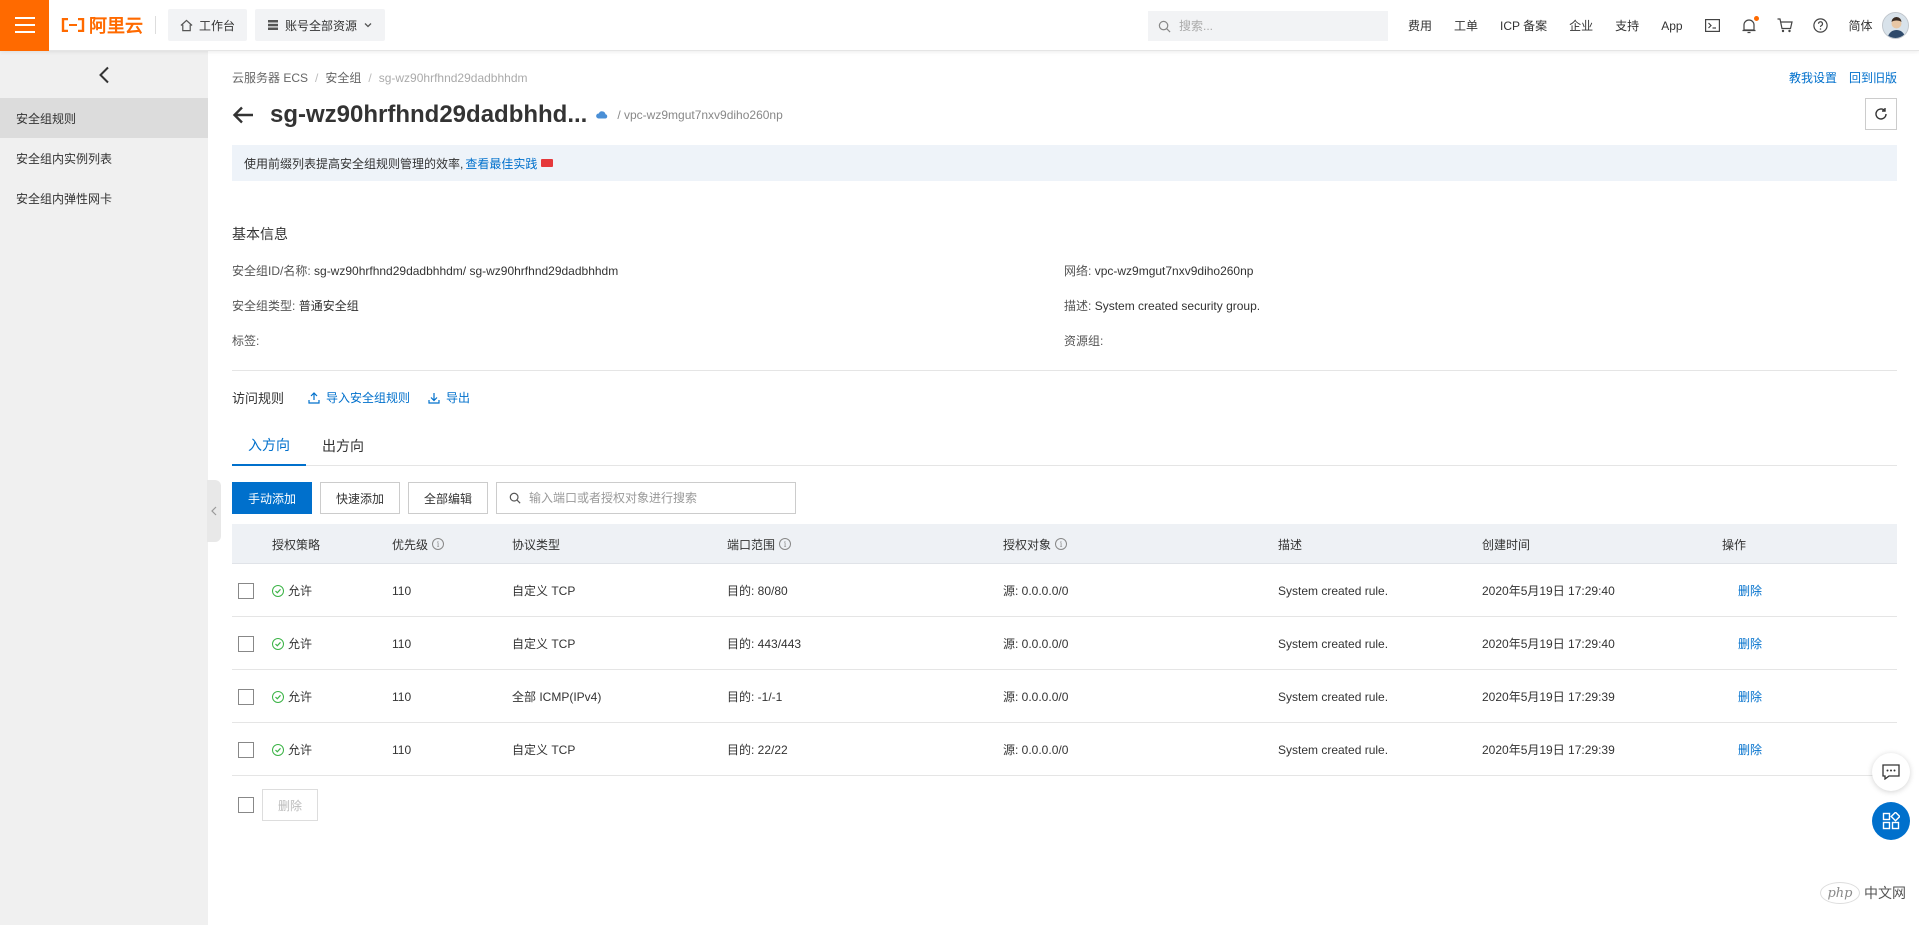 The image size is (1919, 925). I want to click on import-rules-button: 导入安全组规则, so click(359, 397).